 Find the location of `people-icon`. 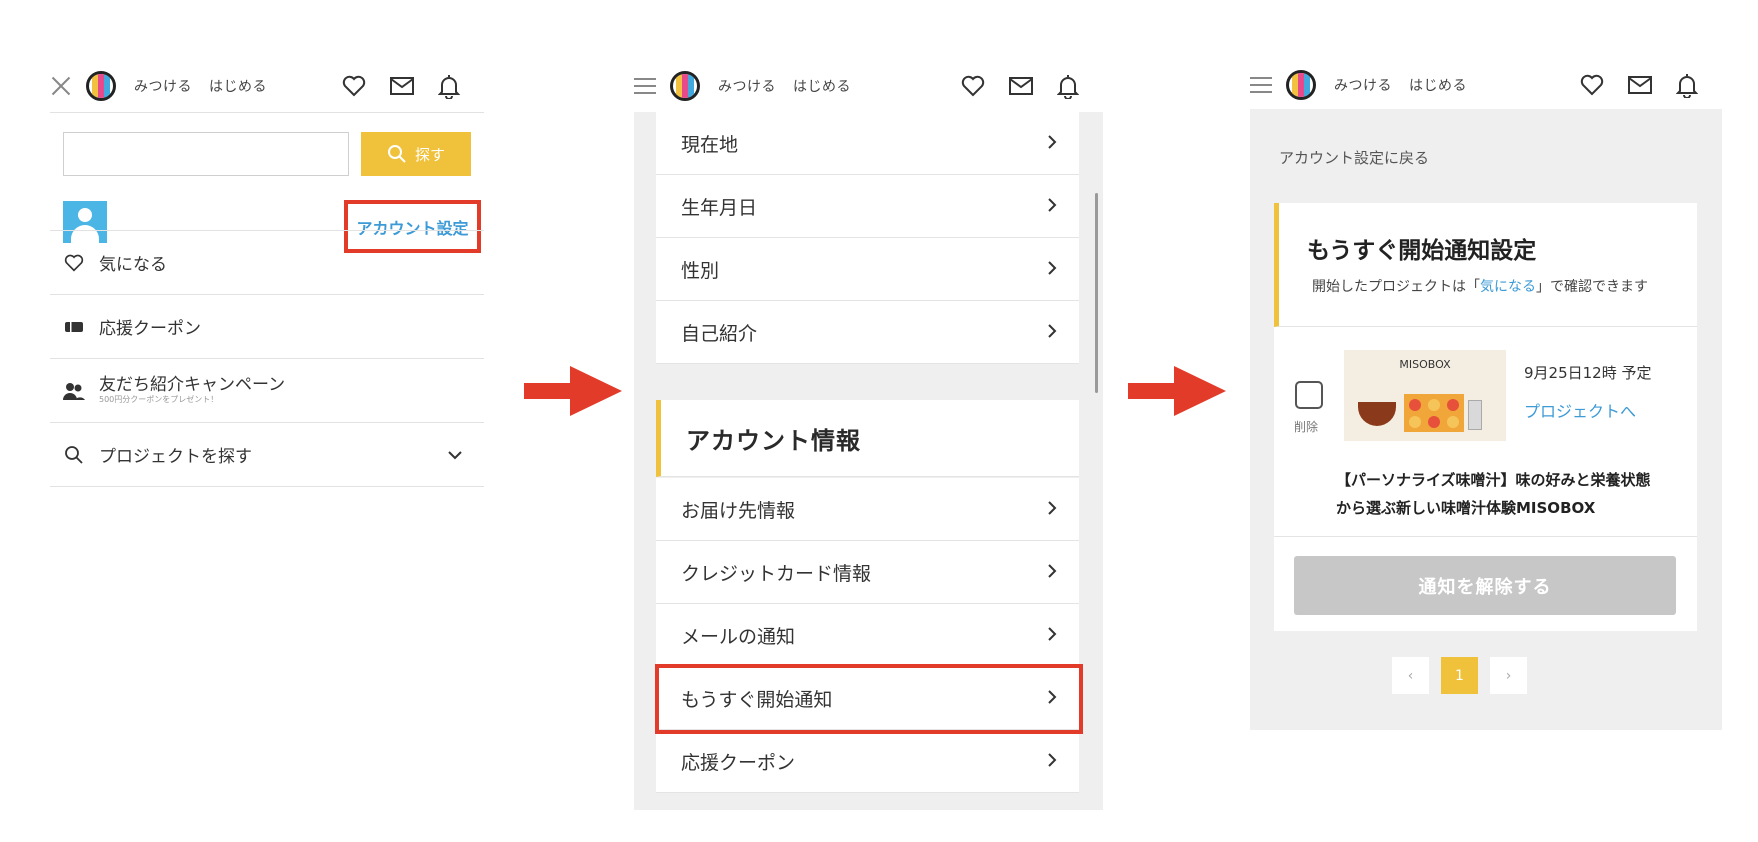

people-icon is located at coordinates (74, 391).